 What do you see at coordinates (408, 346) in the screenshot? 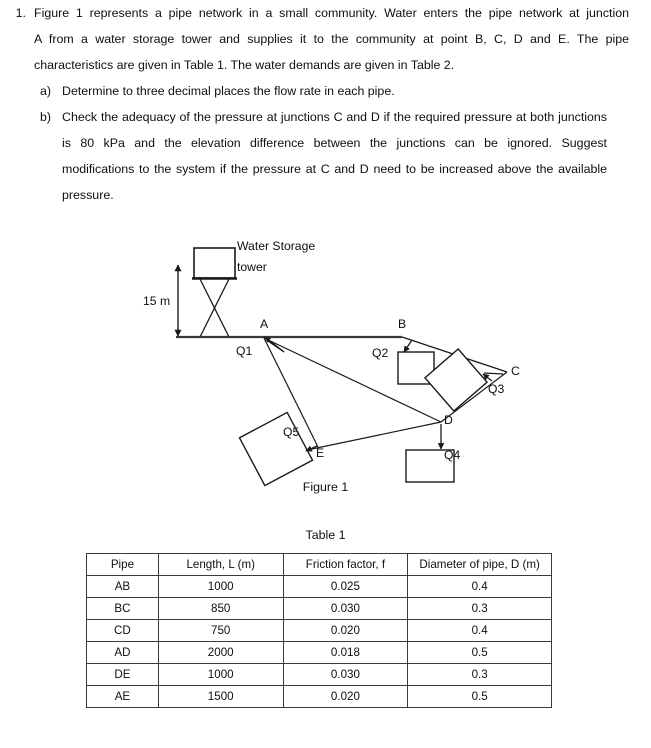
I see `flow-arrow-q2` at bounding box center [408, 346].